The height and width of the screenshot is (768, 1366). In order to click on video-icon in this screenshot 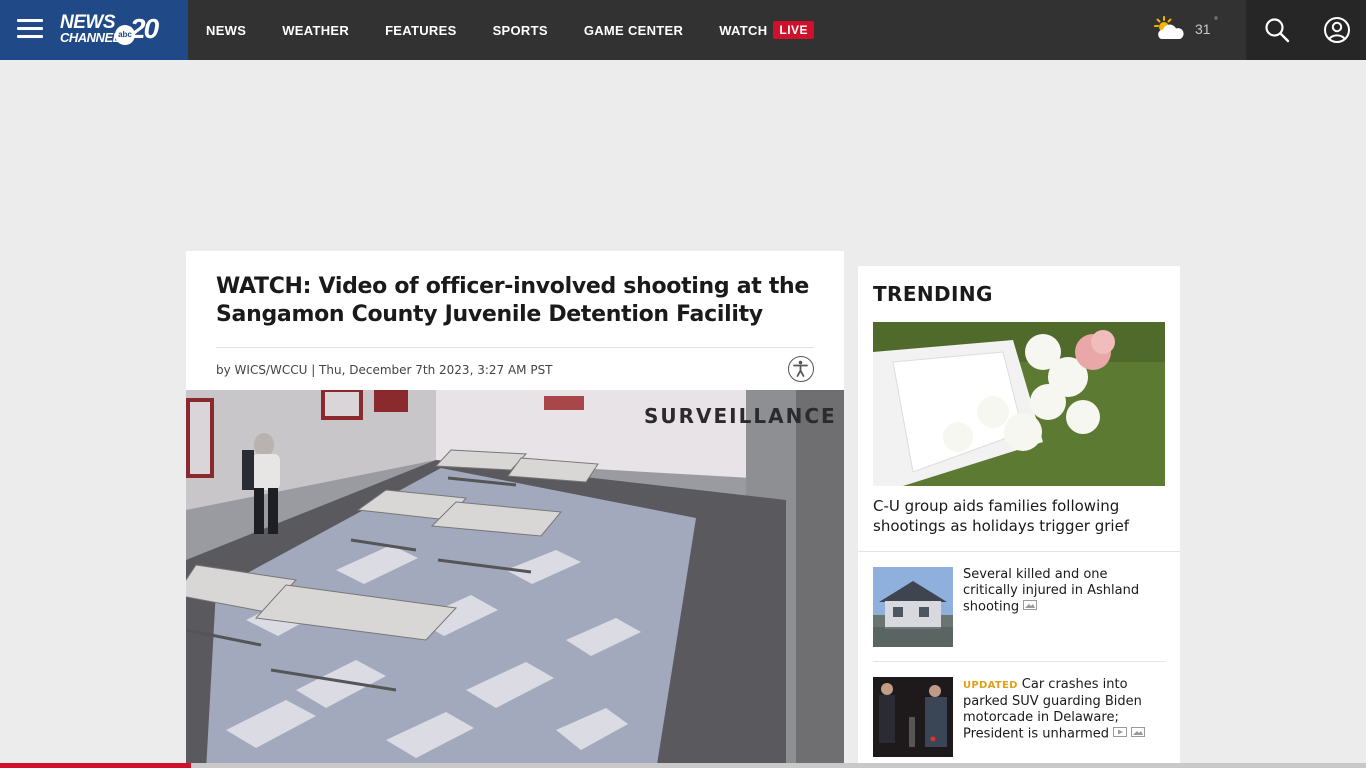, I will do `click(1120, 734)`.